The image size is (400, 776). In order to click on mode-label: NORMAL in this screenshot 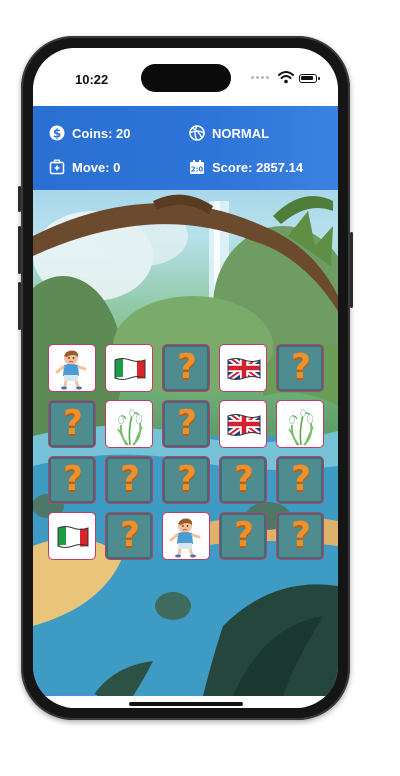, I will do `click(241, 133)`.